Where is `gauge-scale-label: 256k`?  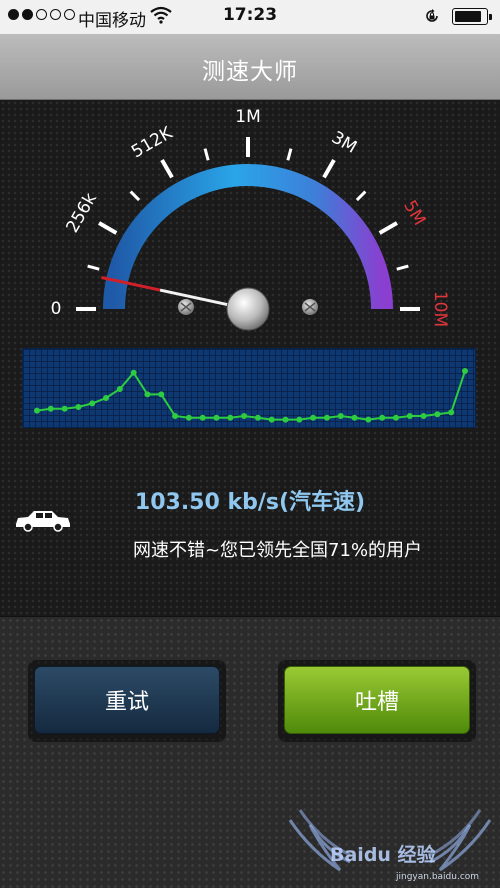 gauge-scale-label: 256k is located at coordinates (81, 213).